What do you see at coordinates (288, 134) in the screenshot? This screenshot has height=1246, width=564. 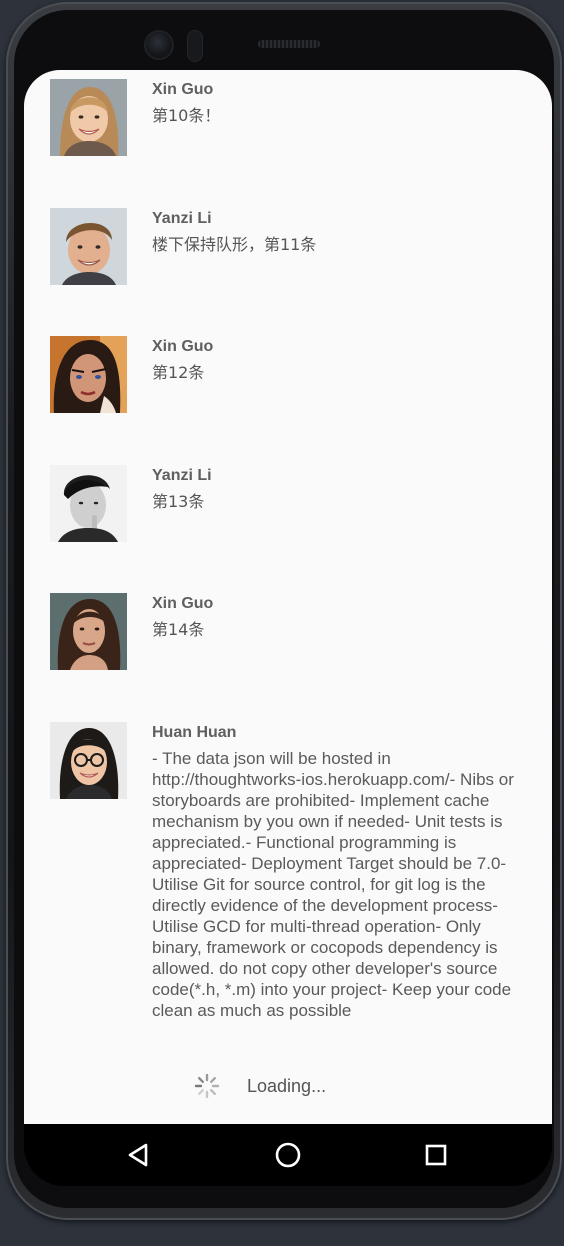 I see `list-item: Xin Guo 第10条！` at bounding box center [288, 134].